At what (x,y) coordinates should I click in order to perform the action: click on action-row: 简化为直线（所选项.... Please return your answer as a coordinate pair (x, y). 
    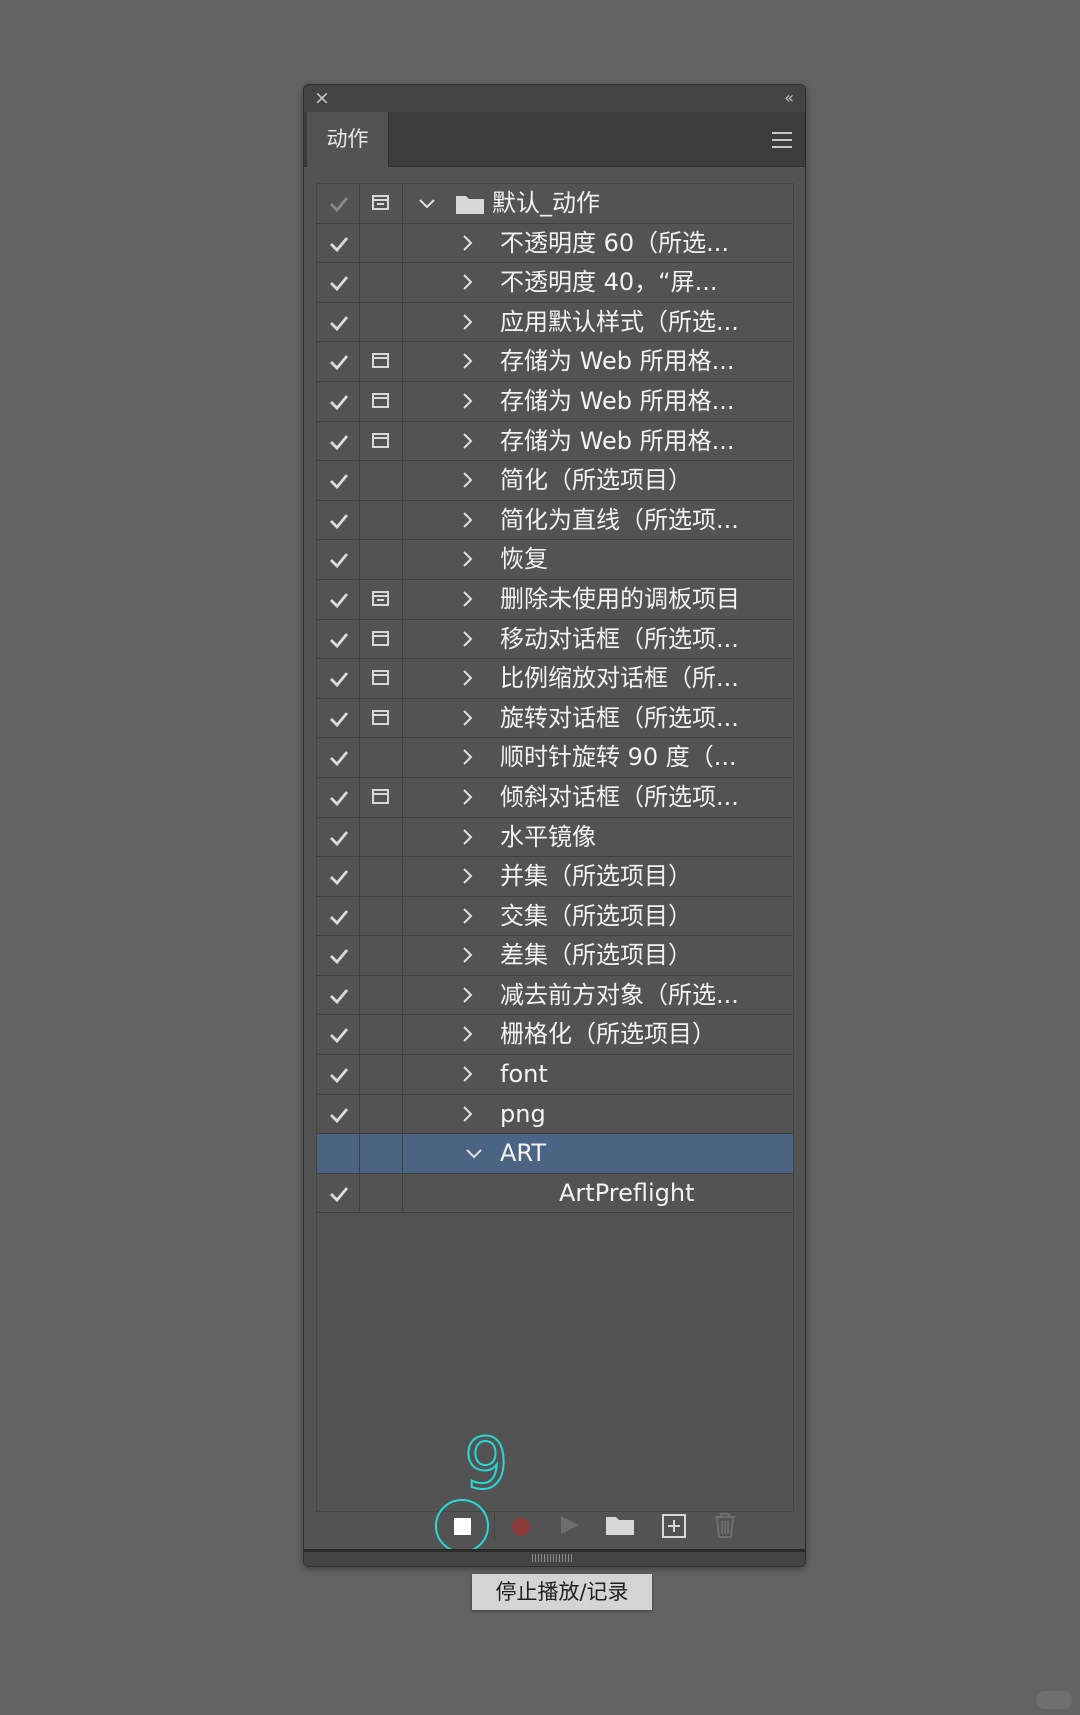
    Looking at the image, I should click on (555, 520).